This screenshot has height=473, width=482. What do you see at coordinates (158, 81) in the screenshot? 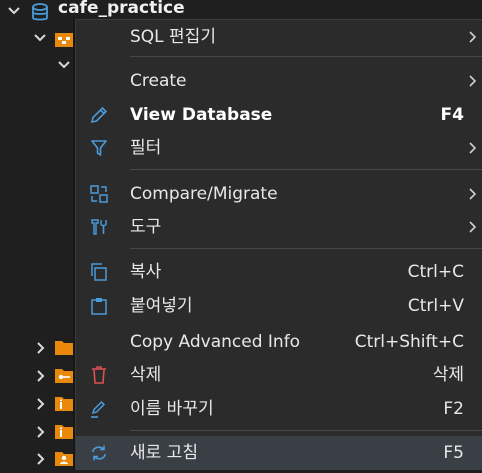
I see `menu-item-label: Create` at bounding box center [158, 81].